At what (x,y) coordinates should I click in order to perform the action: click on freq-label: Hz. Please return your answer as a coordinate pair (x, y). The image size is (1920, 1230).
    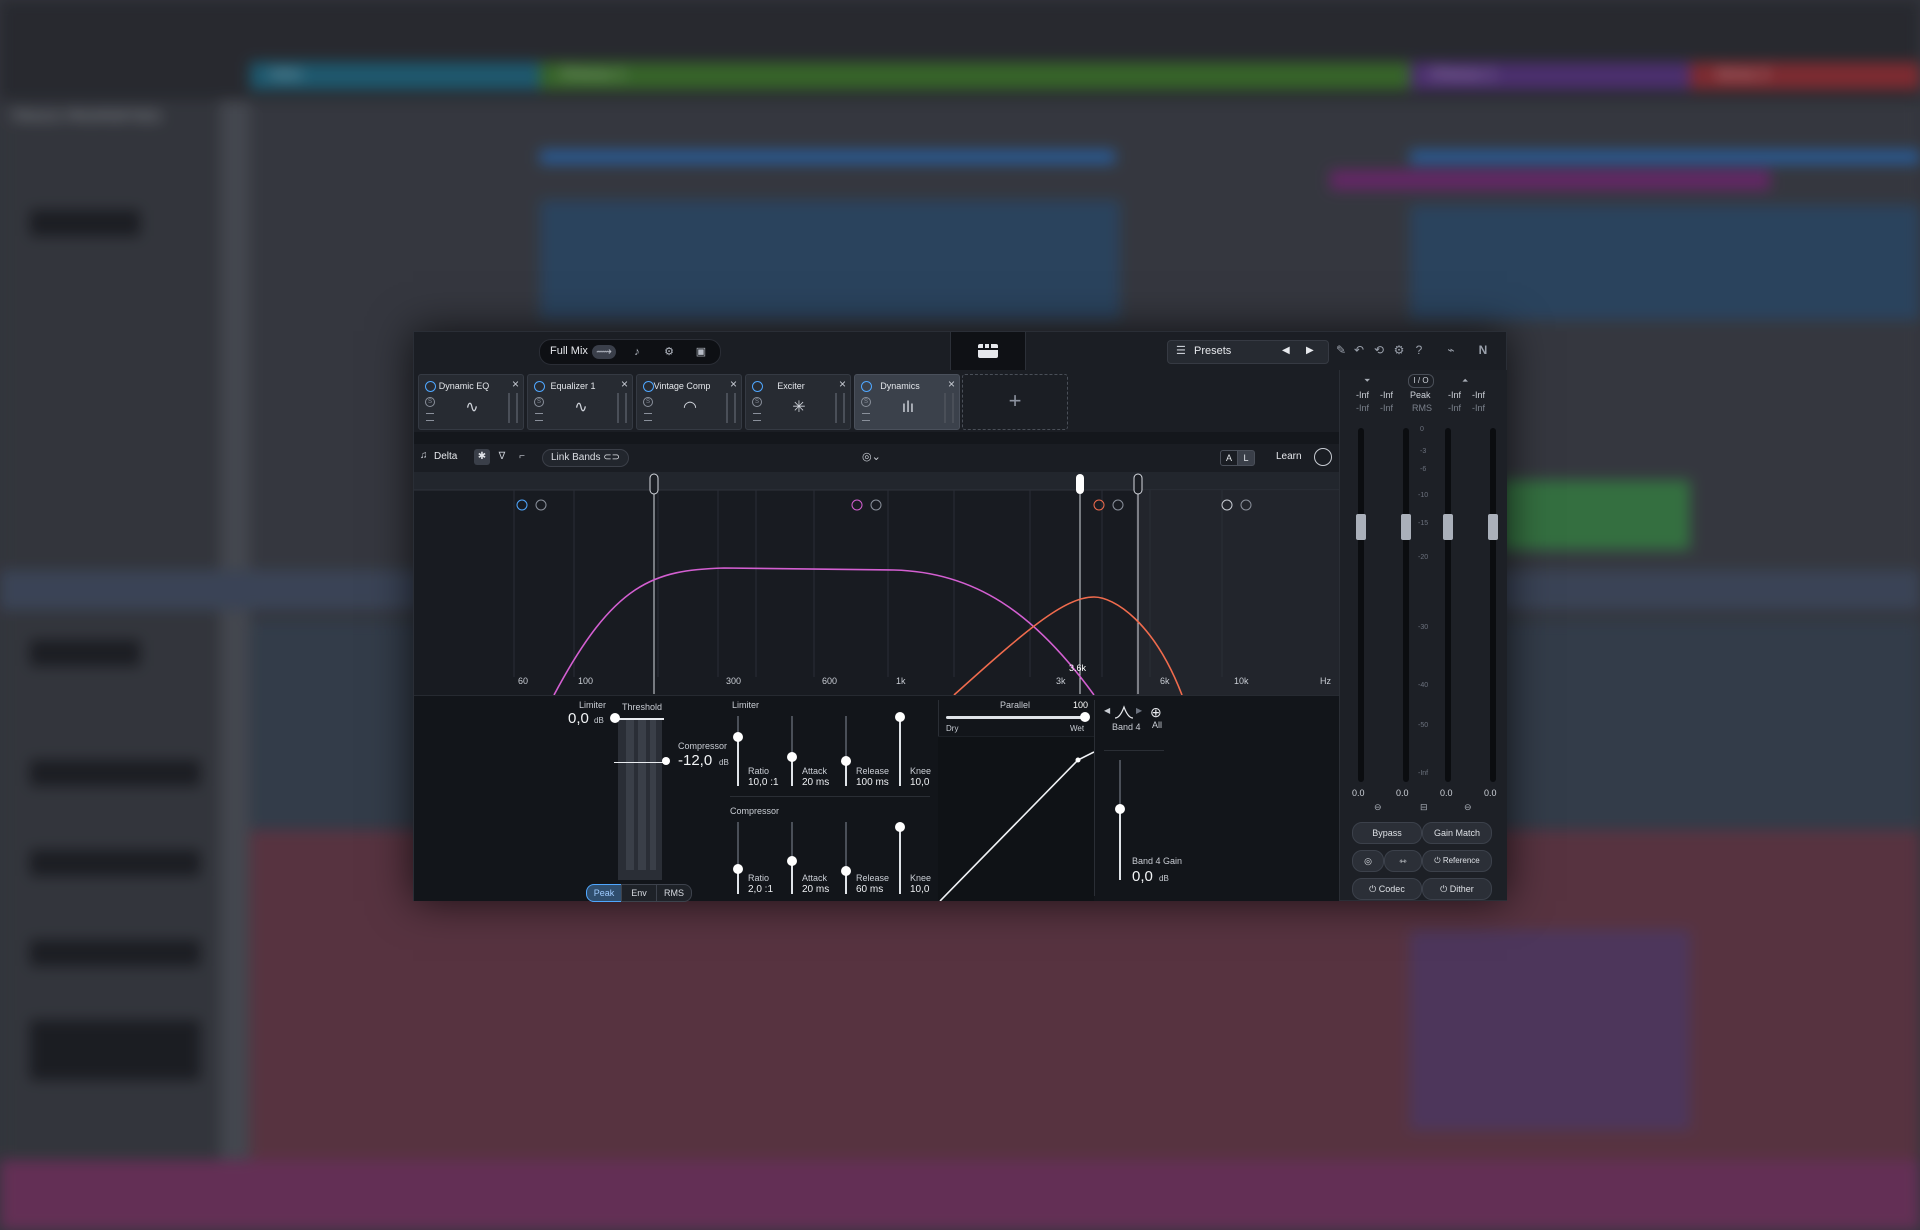
    Looking at the image, I should click on (1325, 681).